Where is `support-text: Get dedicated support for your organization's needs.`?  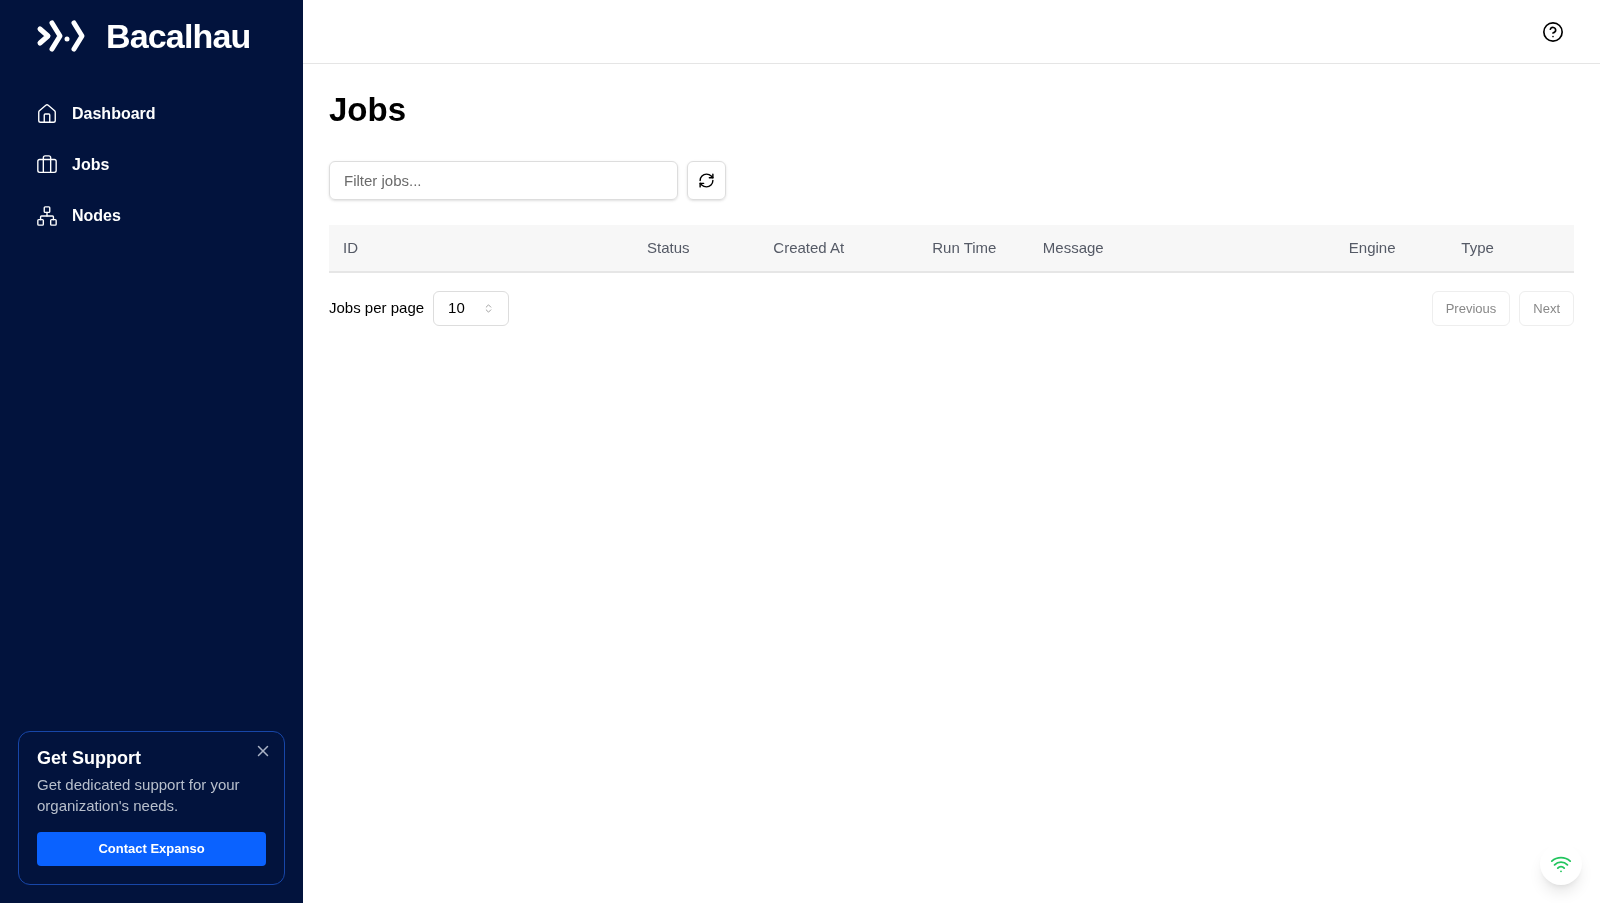 support-text: Get dedicated support for your organization's needs. is located at coordinates (139, 795).